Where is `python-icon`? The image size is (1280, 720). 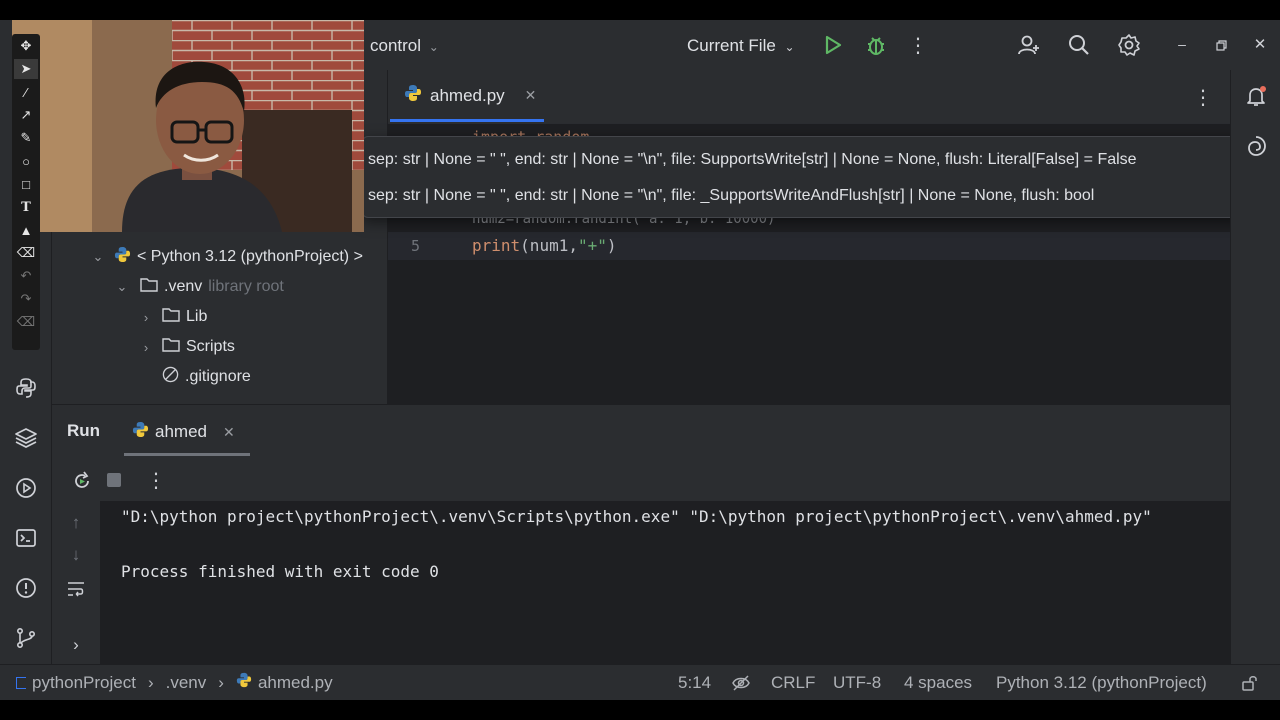 python-icon is located at coordinates (122, 257).